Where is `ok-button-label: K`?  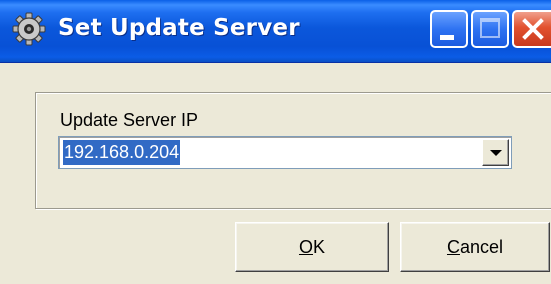
ok-button-label: K is located at coordinates (319, 247).